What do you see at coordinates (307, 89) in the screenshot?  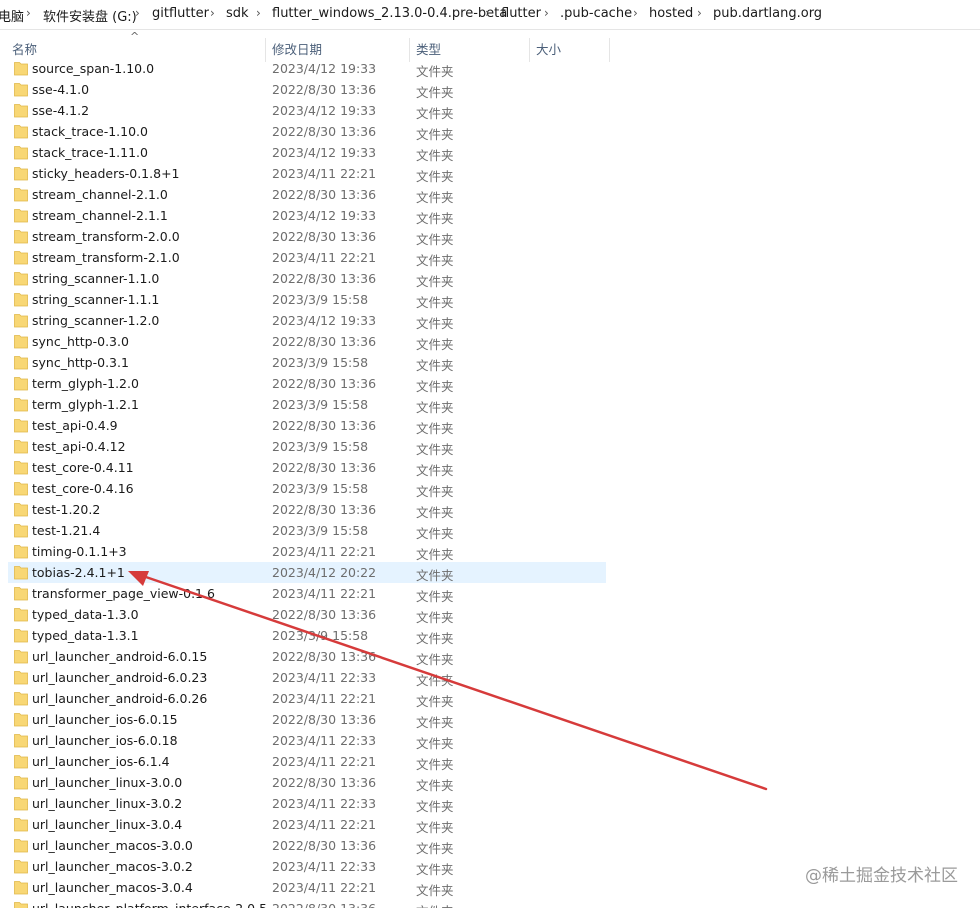 I see `list-item: sse-4.1.0 2022/8/30 13:36 文件夹` at bounding box center [307, 89].